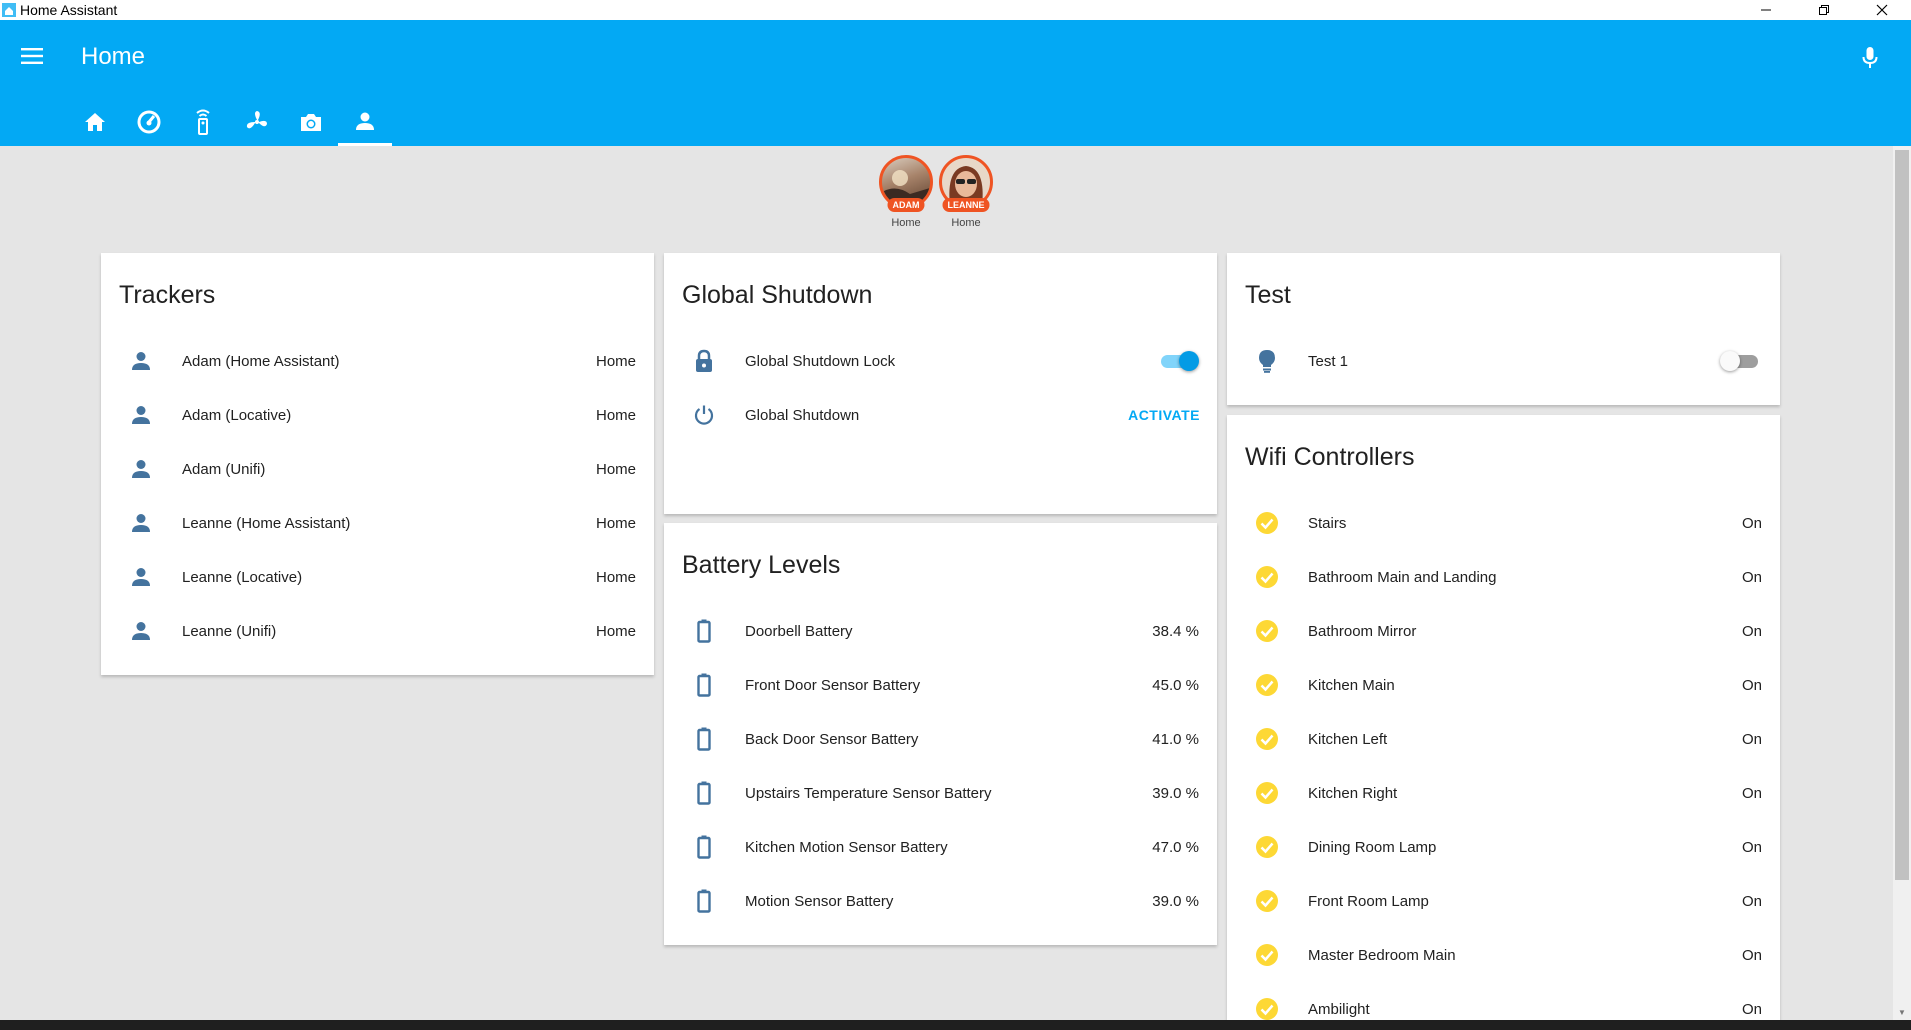 The image size is (1911, 1030). What do you see at coordinates (906, 223) in the screenshot?
I see `badge-state: Home` at bounding box center [906, 223].